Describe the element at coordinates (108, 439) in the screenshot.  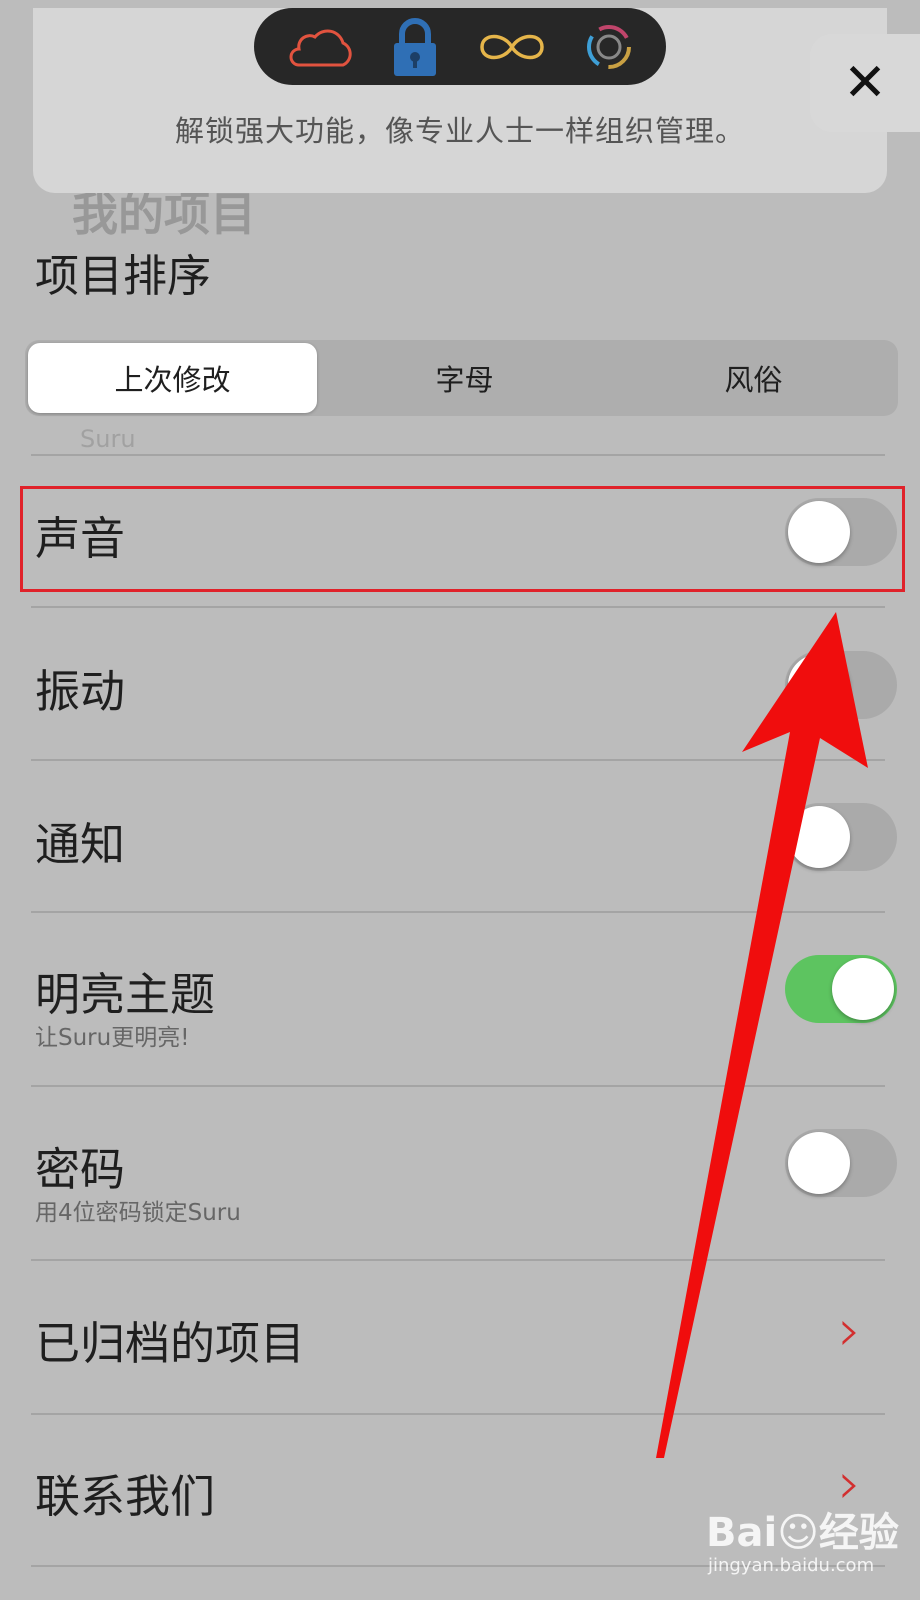
I see `background-hint: Suru` at that location.